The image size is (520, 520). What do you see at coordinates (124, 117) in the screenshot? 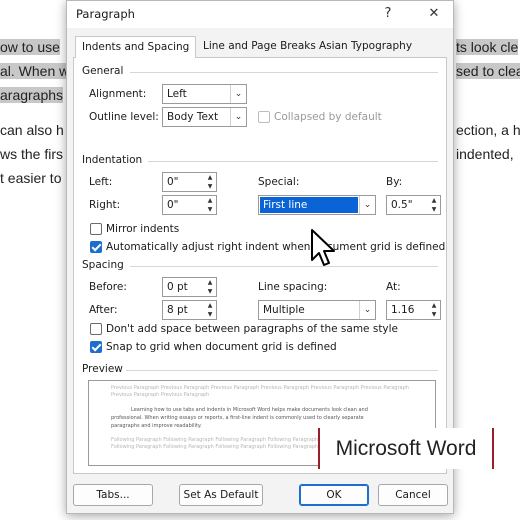
I see `outline-level-label: Outline level:` at bounding box center [124, 117].